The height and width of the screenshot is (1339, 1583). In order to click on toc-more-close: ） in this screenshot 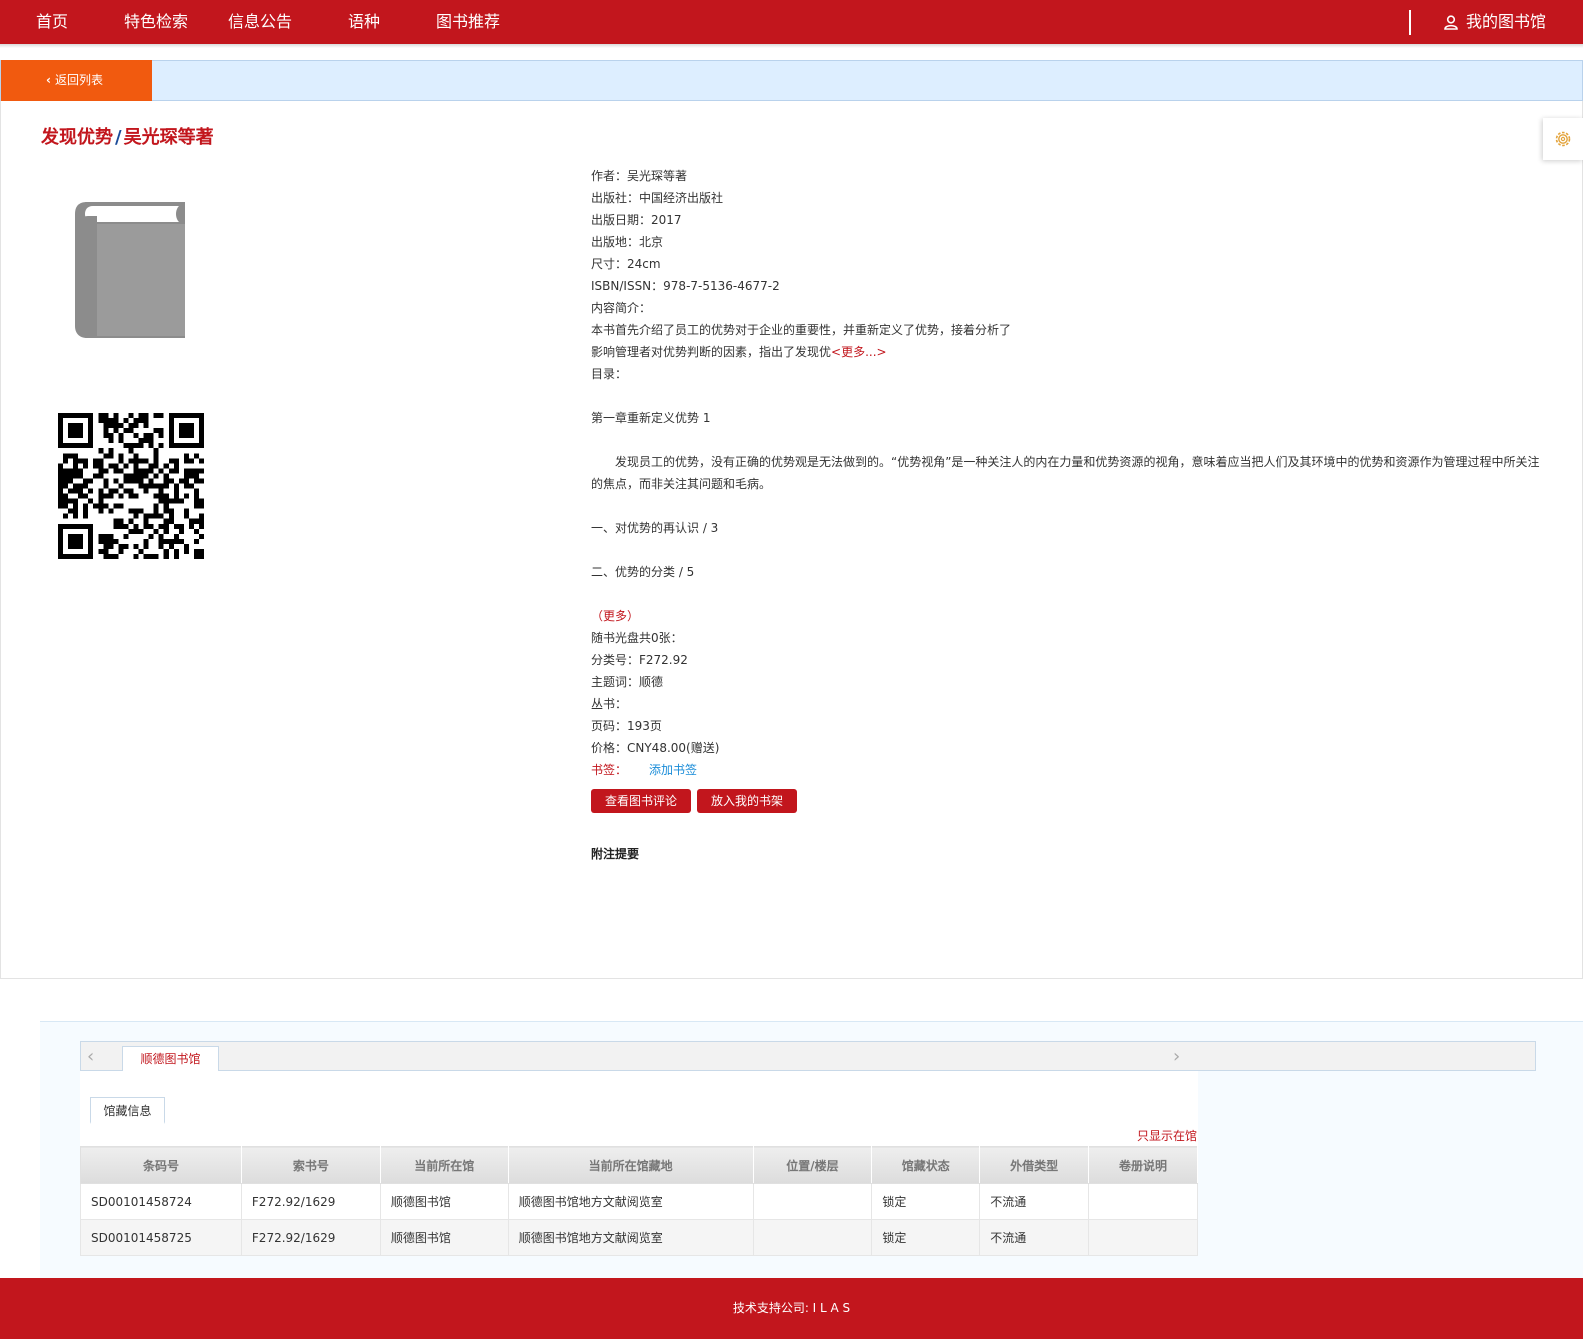, I will do `click(633, 616)`.